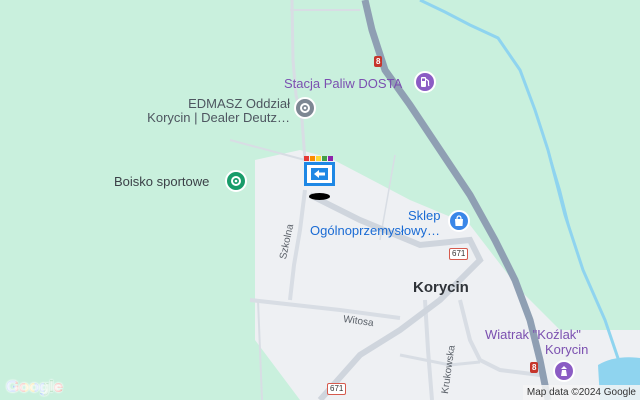 The height and width of the screenshot is (400, 640). I want to click on poi-label-shop-line1: Sklep, so click(424, 216).